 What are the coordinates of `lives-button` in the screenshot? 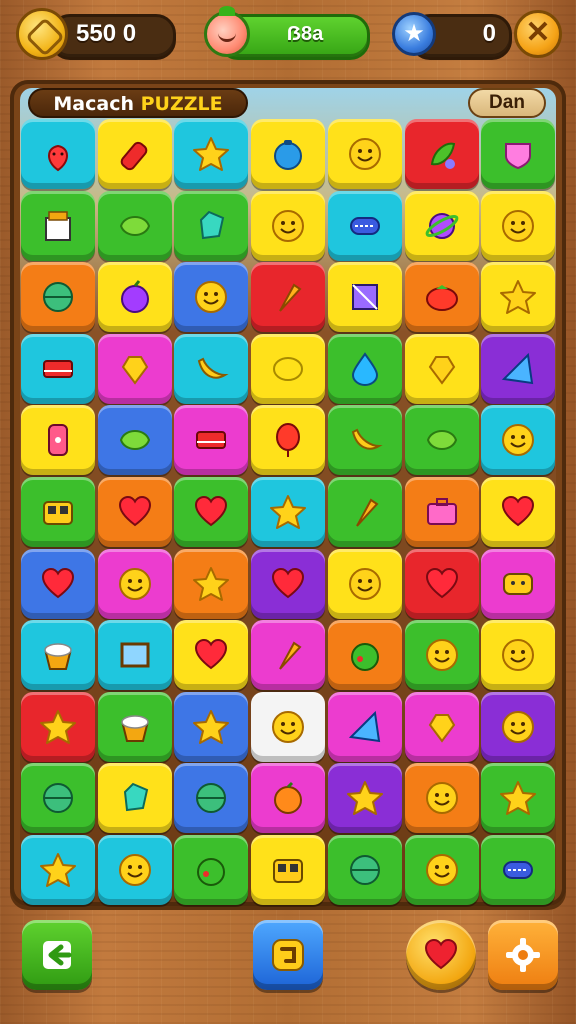 It's located at (441, 955).